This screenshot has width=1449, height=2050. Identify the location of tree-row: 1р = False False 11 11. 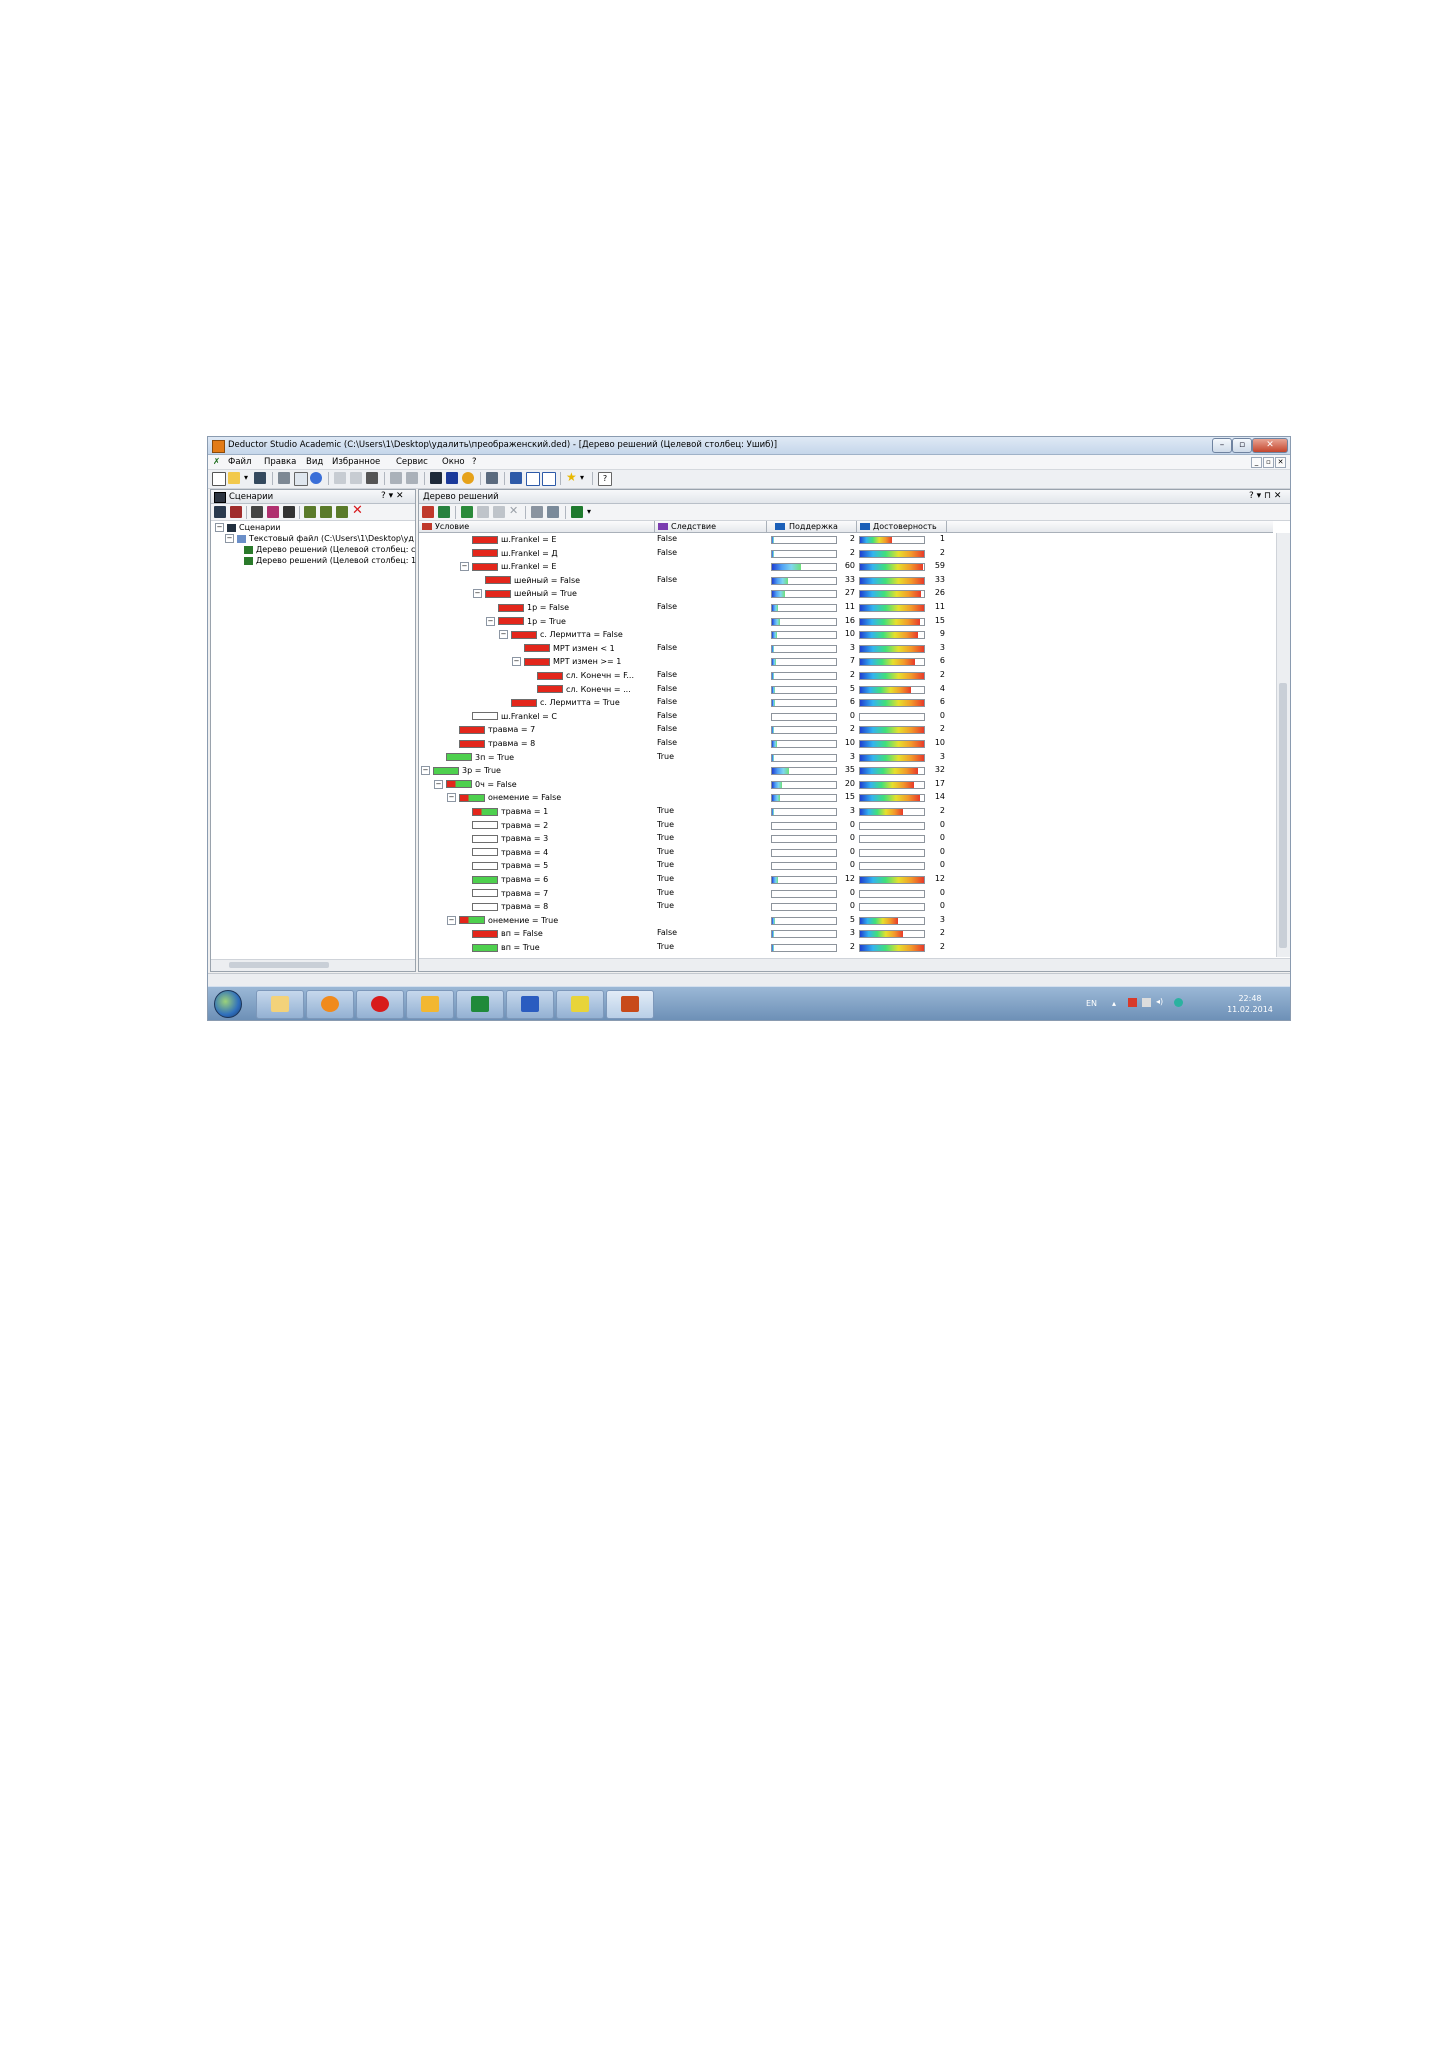
(846, 608).